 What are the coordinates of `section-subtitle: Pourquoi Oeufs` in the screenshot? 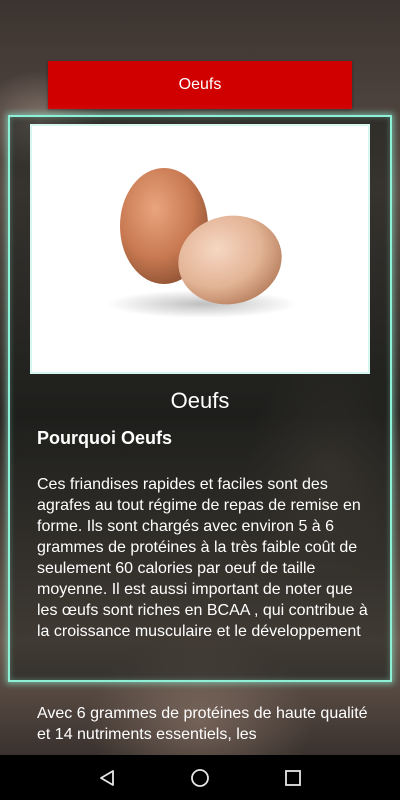 It's located at (104, 438).